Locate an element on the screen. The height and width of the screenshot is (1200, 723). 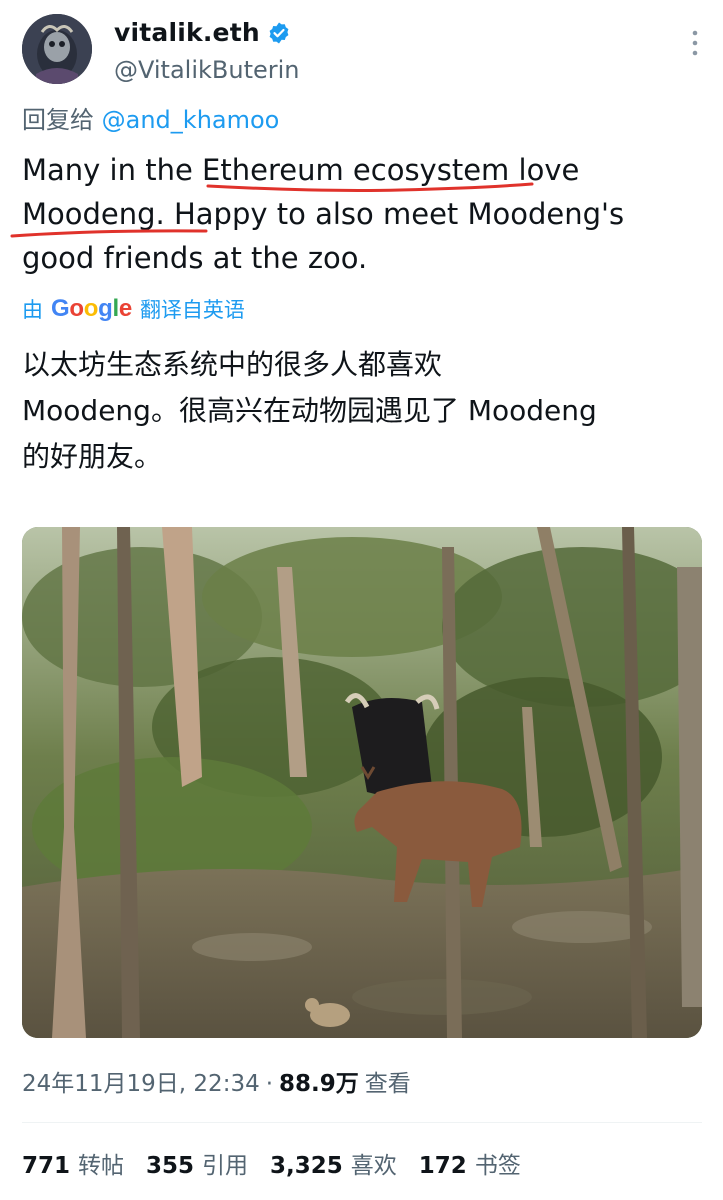
verified-badge-icon is located at coordinates (279, 33).